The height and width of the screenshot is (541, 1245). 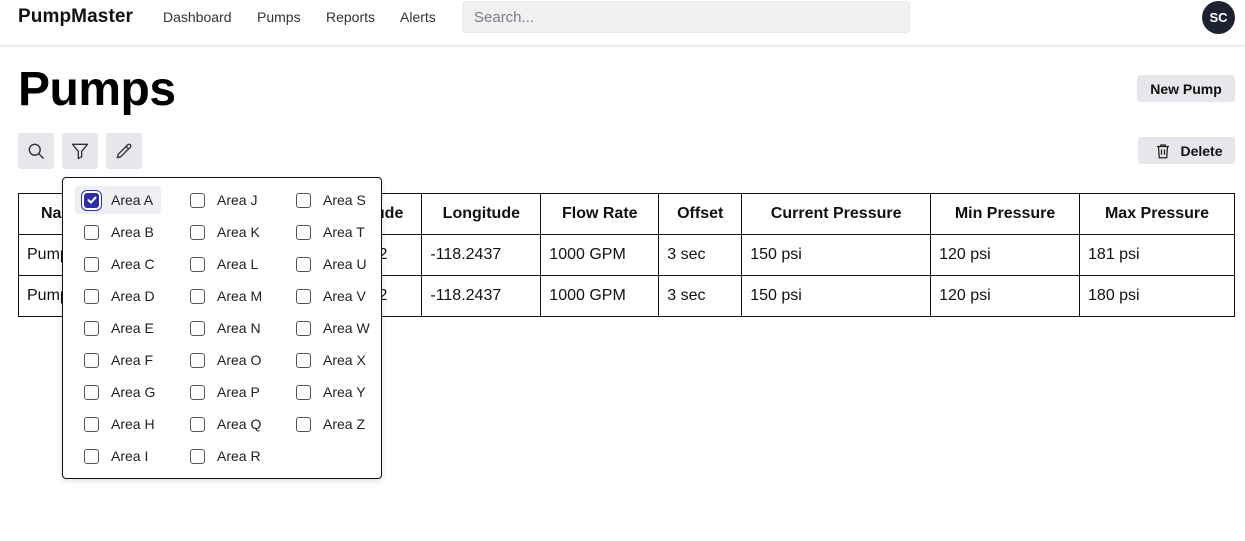 I want to click on area-option-label: Area E, so click(x=132, y=328).